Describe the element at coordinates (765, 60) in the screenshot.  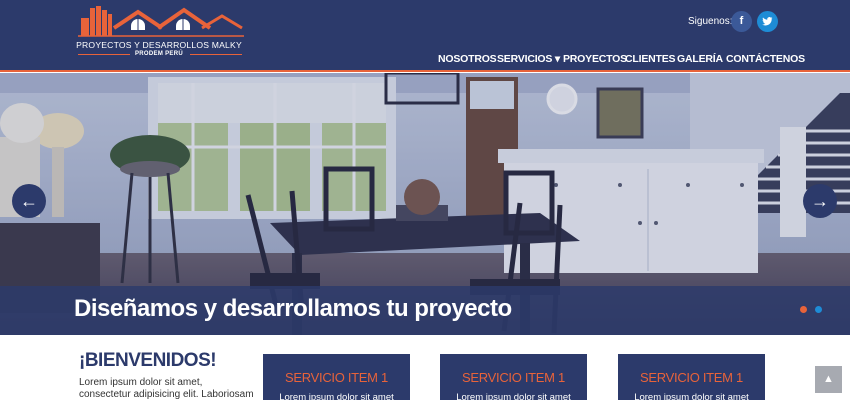
I see `nav-item-contactenos: CONTÁCTENOS` at that location.